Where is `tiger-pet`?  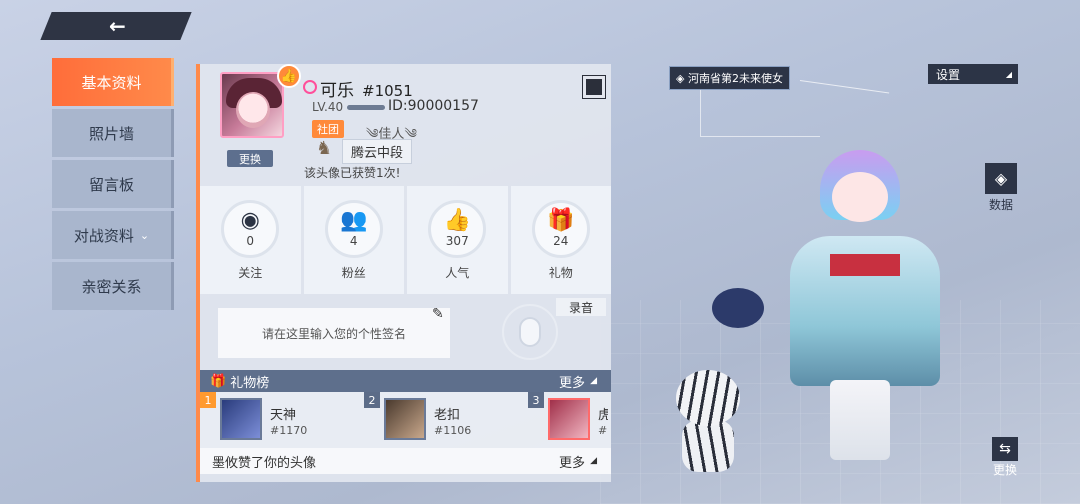
tiger-pet is located at coordinates (708, 422).